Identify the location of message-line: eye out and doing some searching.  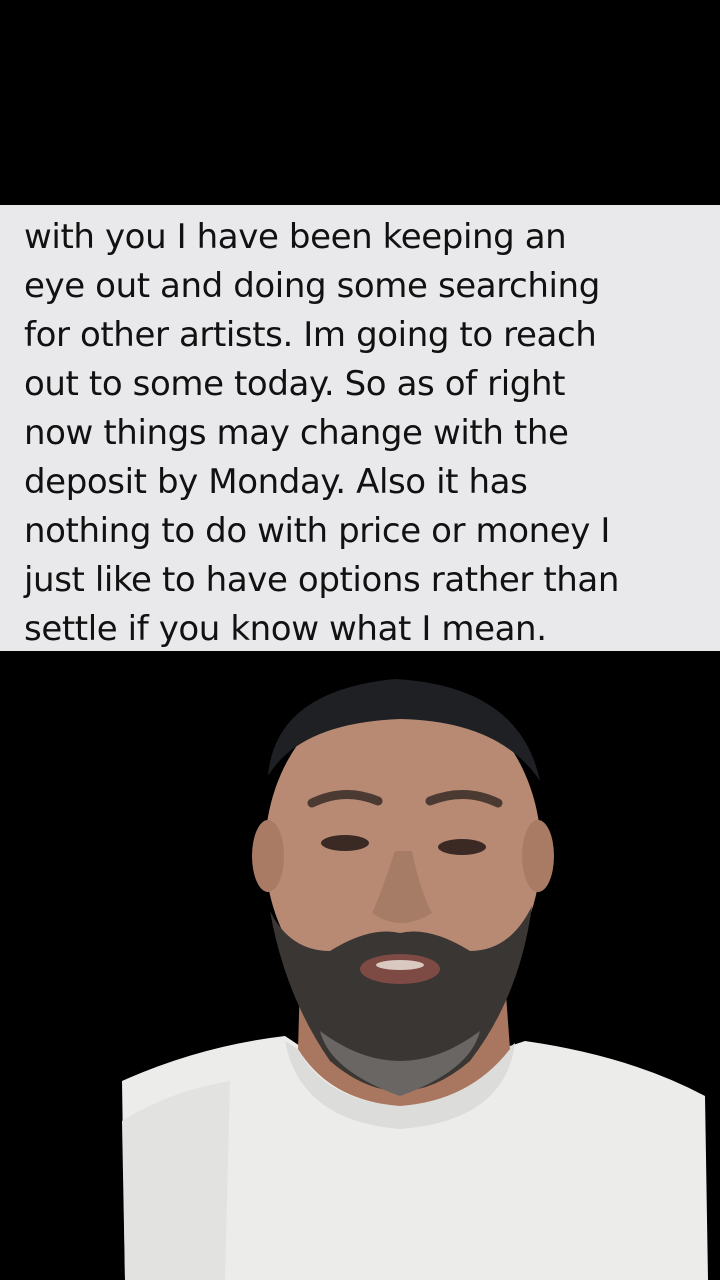
(312, 286).